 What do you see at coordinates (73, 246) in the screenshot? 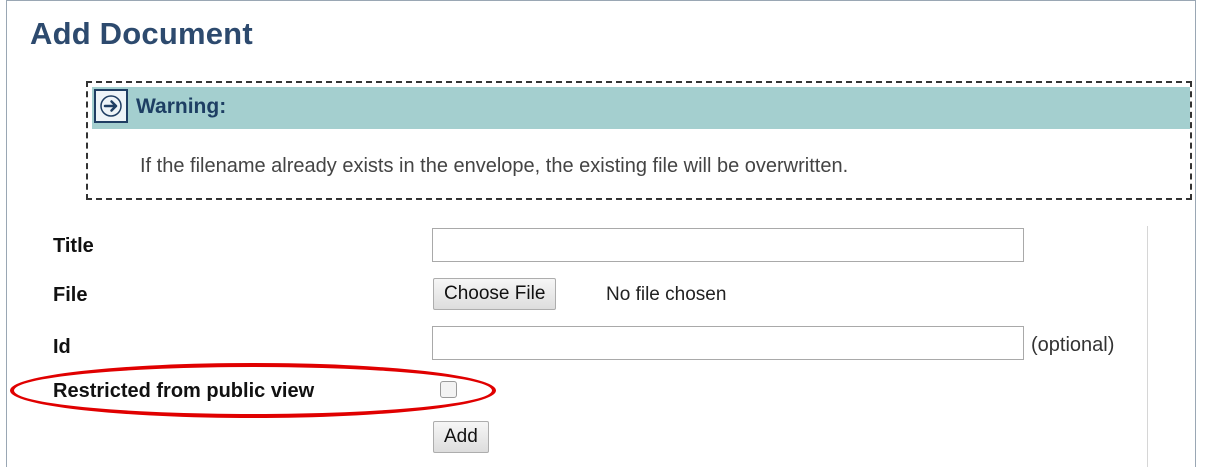
I see `title-label: Title` at bounding box center [73, 246].